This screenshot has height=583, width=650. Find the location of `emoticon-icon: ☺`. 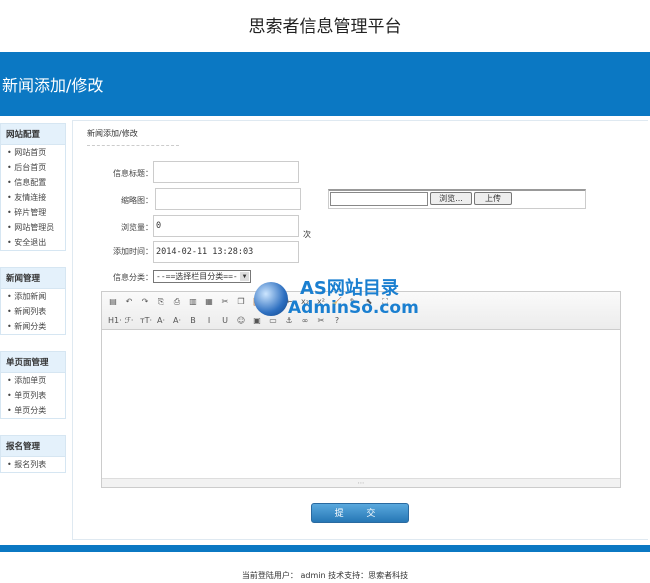

emoticon-icon: ☺ is located at coordinates (241, 321).